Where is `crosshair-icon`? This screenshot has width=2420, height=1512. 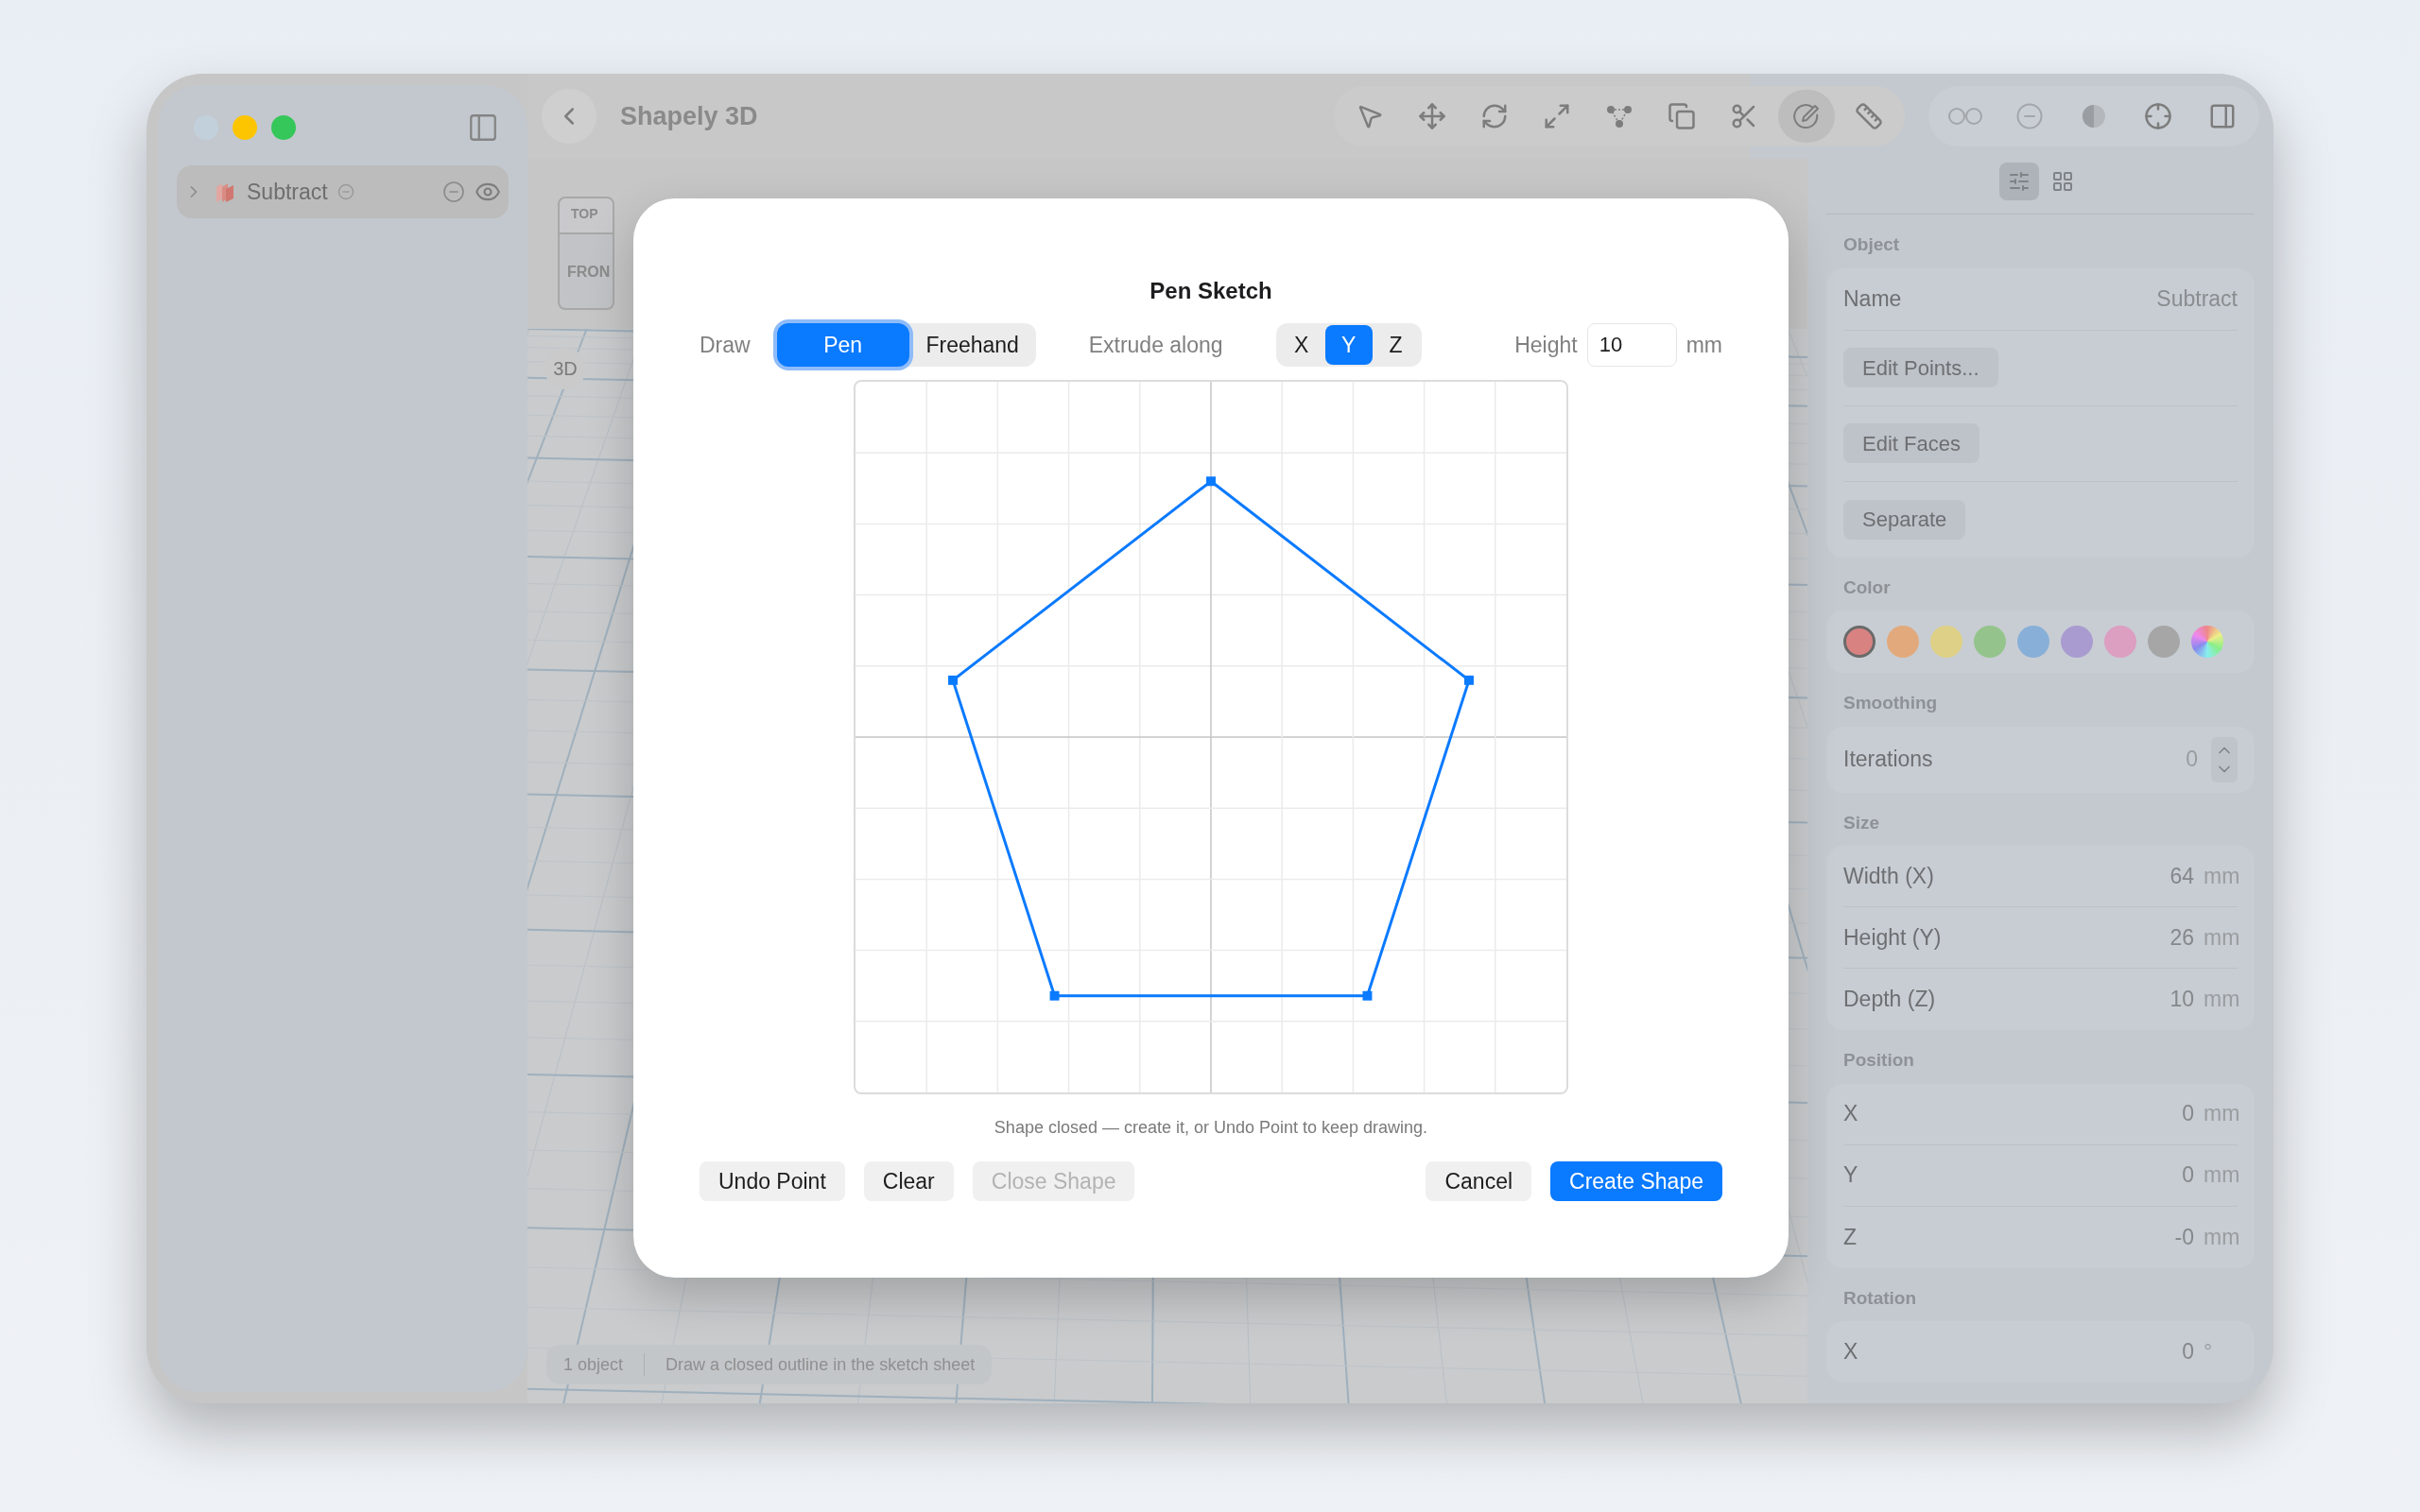
crosshair-icon is located at coordinates (2158, 116).